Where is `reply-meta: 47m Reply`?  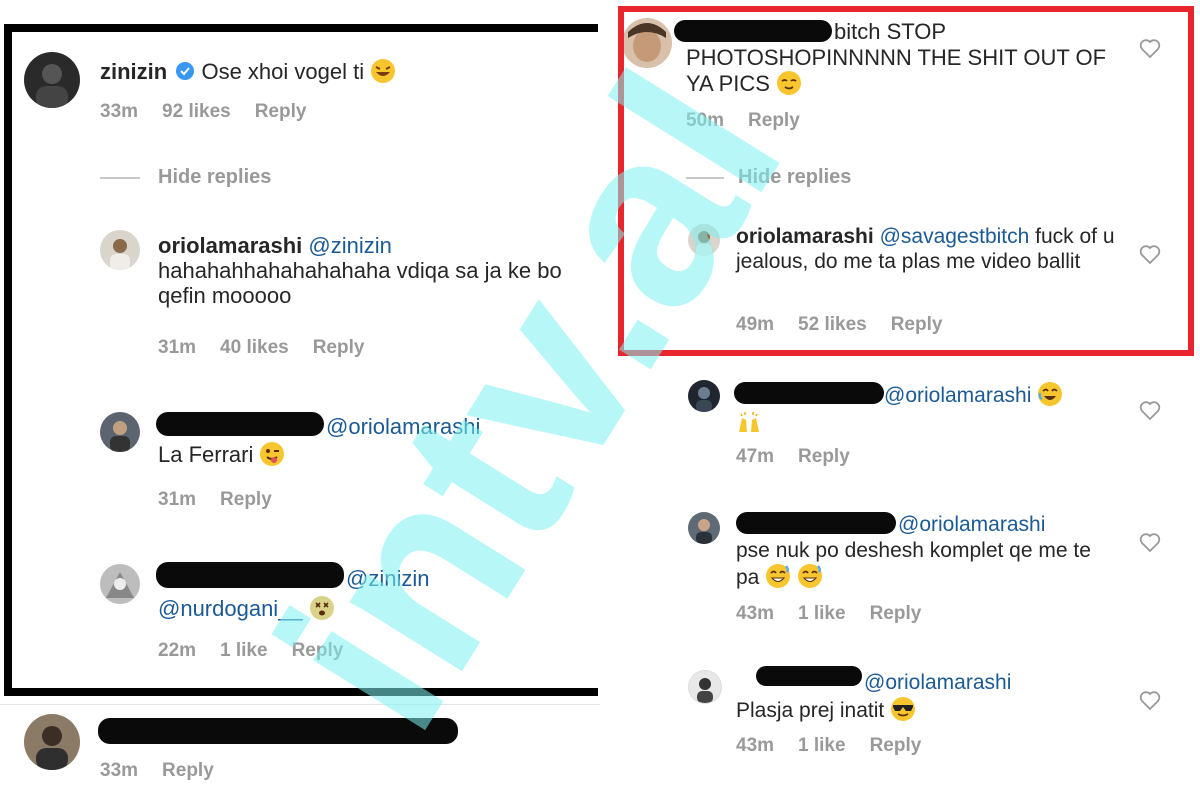 reply-meta: 47m Reply is located at coordinates (793, 456).